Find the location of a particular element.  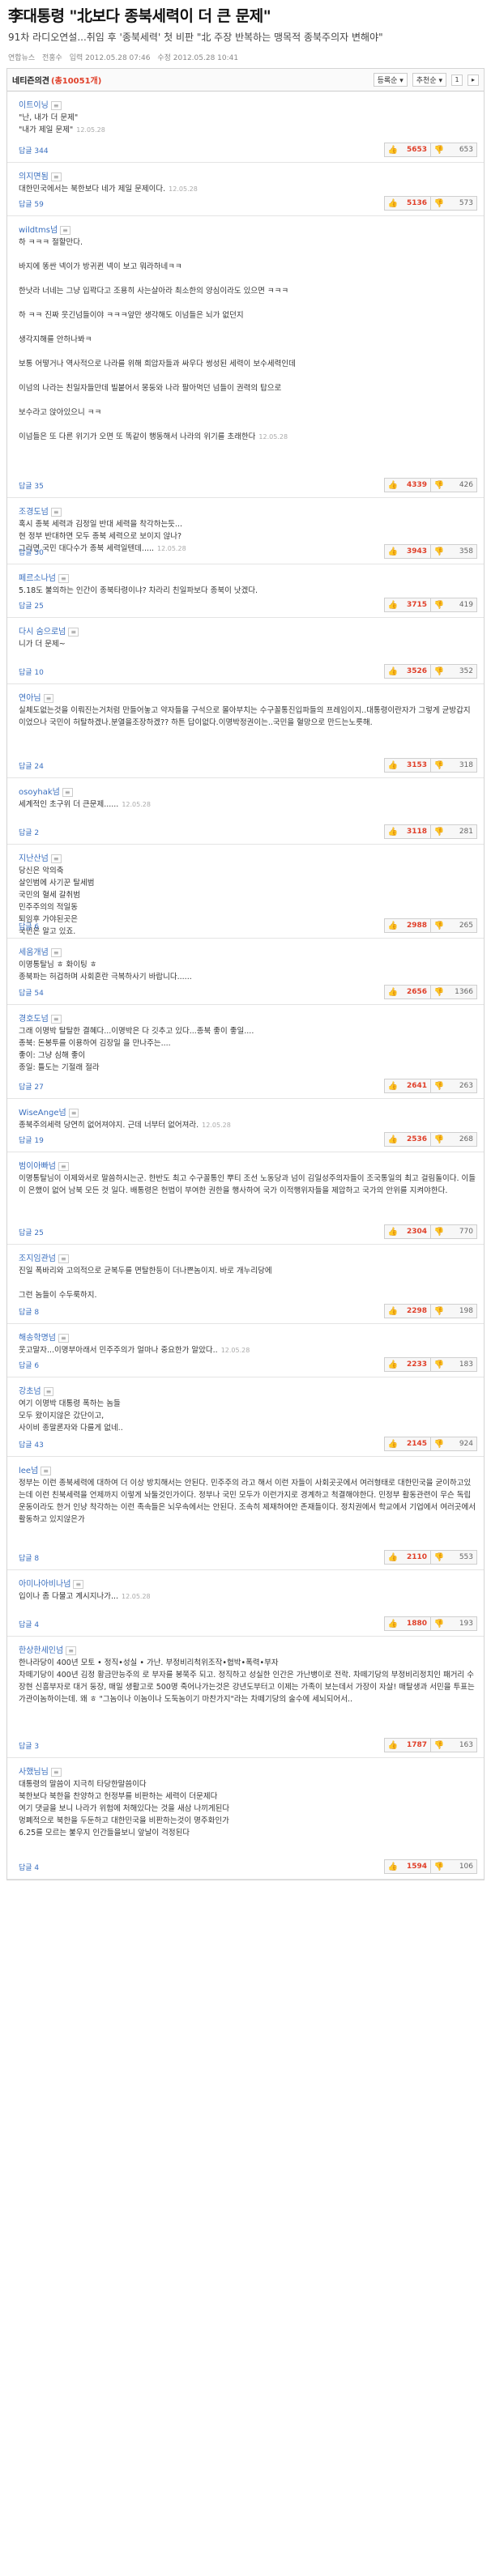

reply-link: 답글 3 is located at coordinates (29, 1745).